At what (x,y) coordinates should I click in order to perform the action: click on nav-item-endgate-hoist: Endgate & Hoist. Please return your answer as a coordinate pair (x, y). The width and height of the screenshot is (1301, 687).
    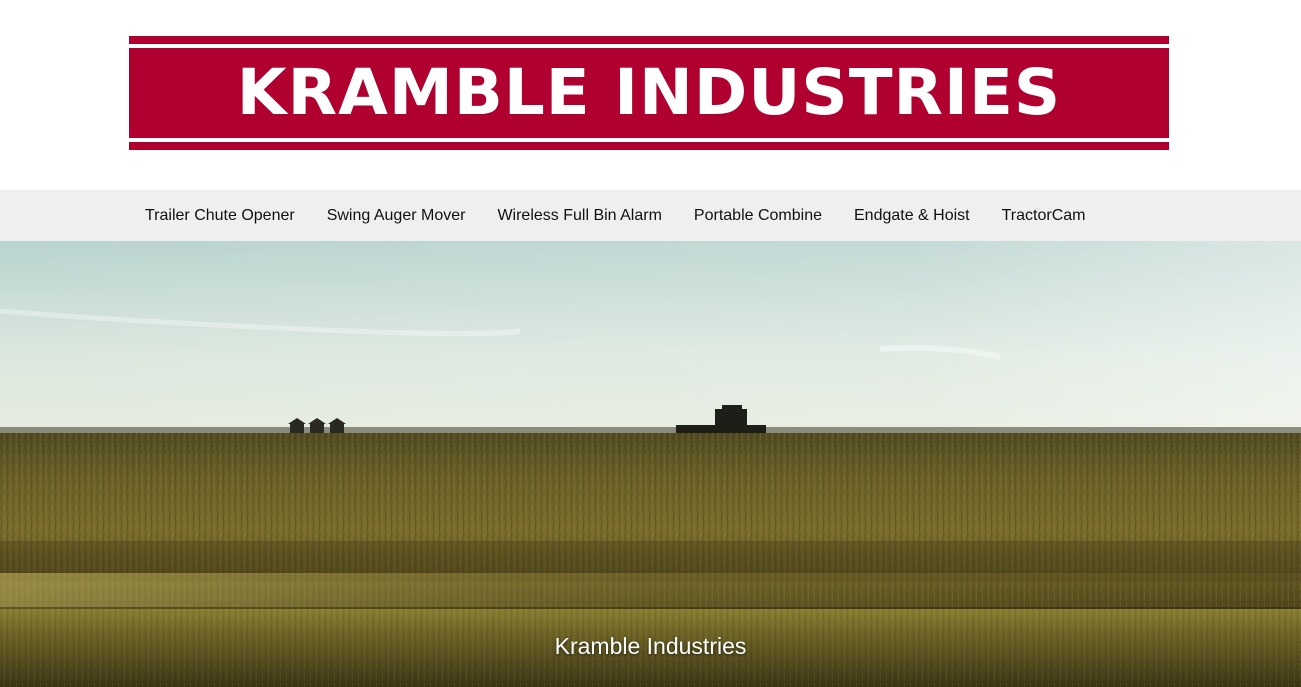
    Looking at the image, I should click on (912, 216).